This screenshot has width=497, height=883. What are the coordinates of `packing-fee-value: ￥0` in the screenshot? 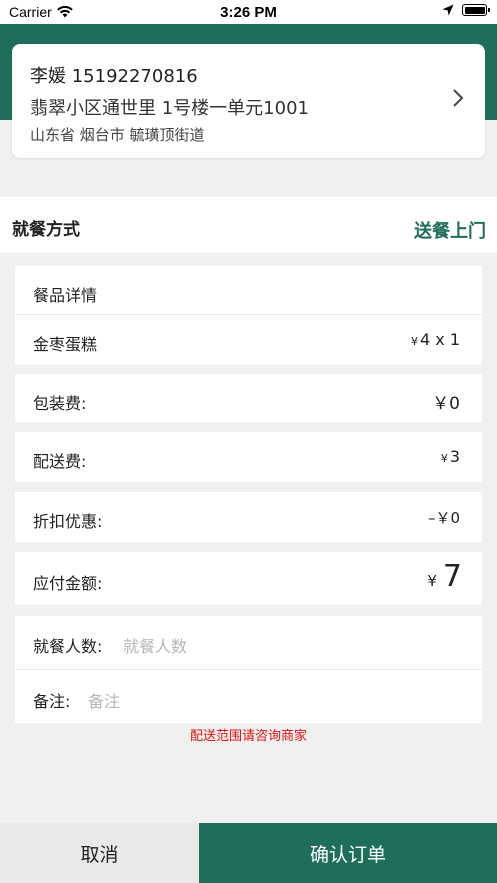 It's located at (446, 404).